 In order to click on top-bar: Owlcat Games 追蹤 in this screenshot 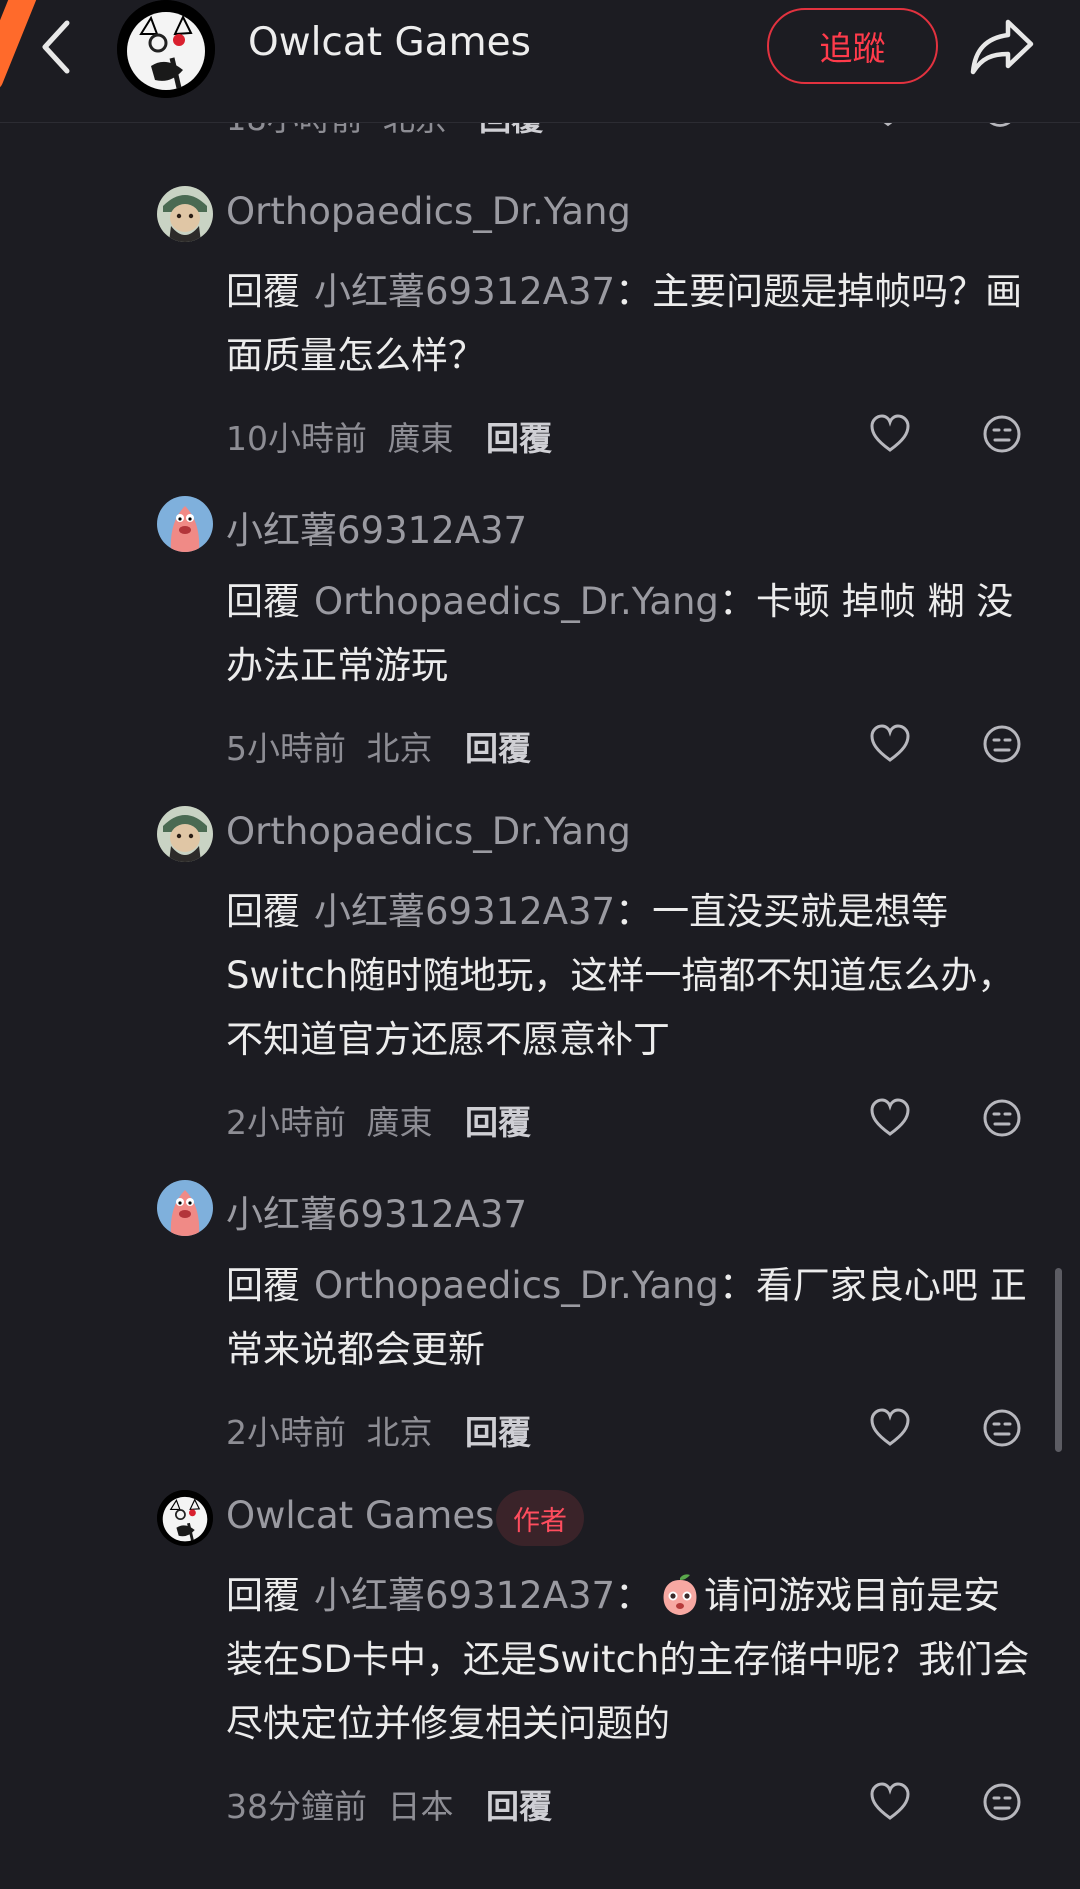, I will do `click(540, 61)`.